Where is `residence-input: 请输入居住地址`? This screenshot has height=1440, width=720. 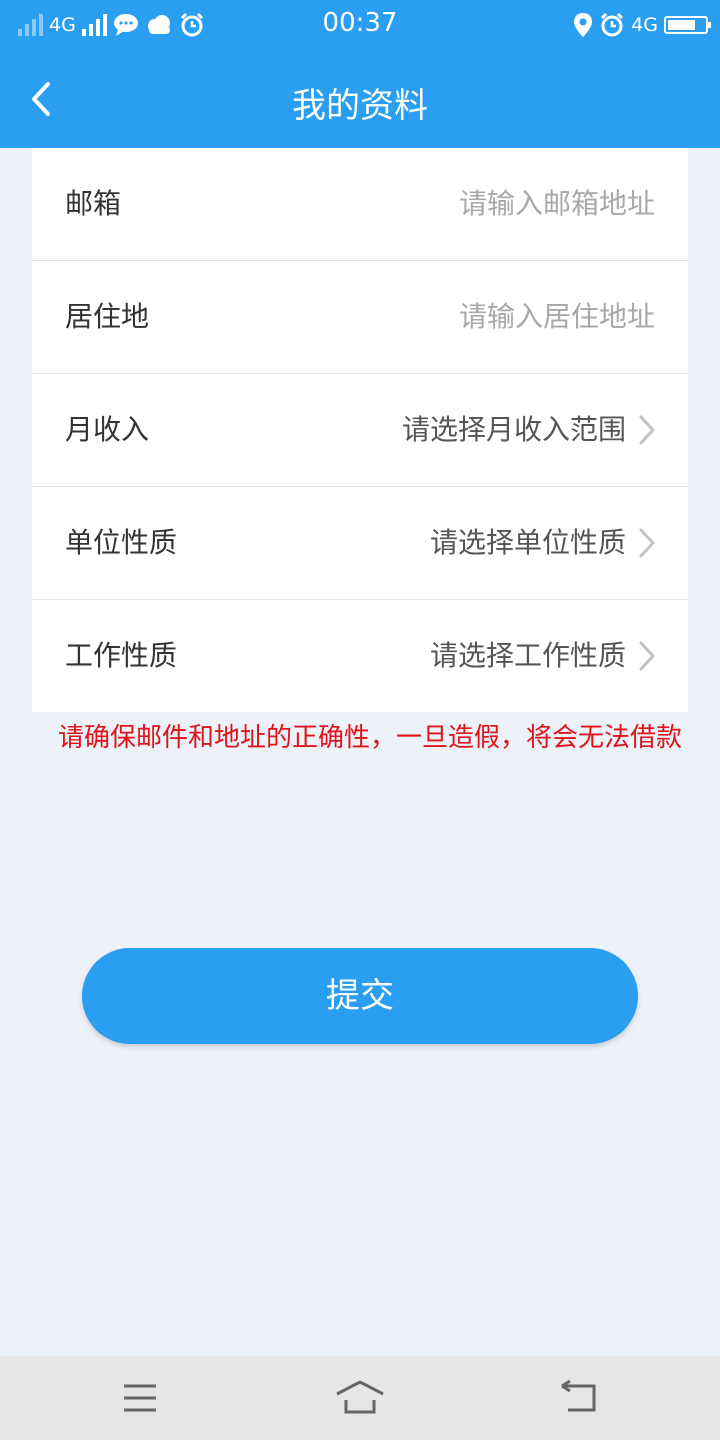 residence-input: 请输入居住地址 is located at coordinates (557, 317).